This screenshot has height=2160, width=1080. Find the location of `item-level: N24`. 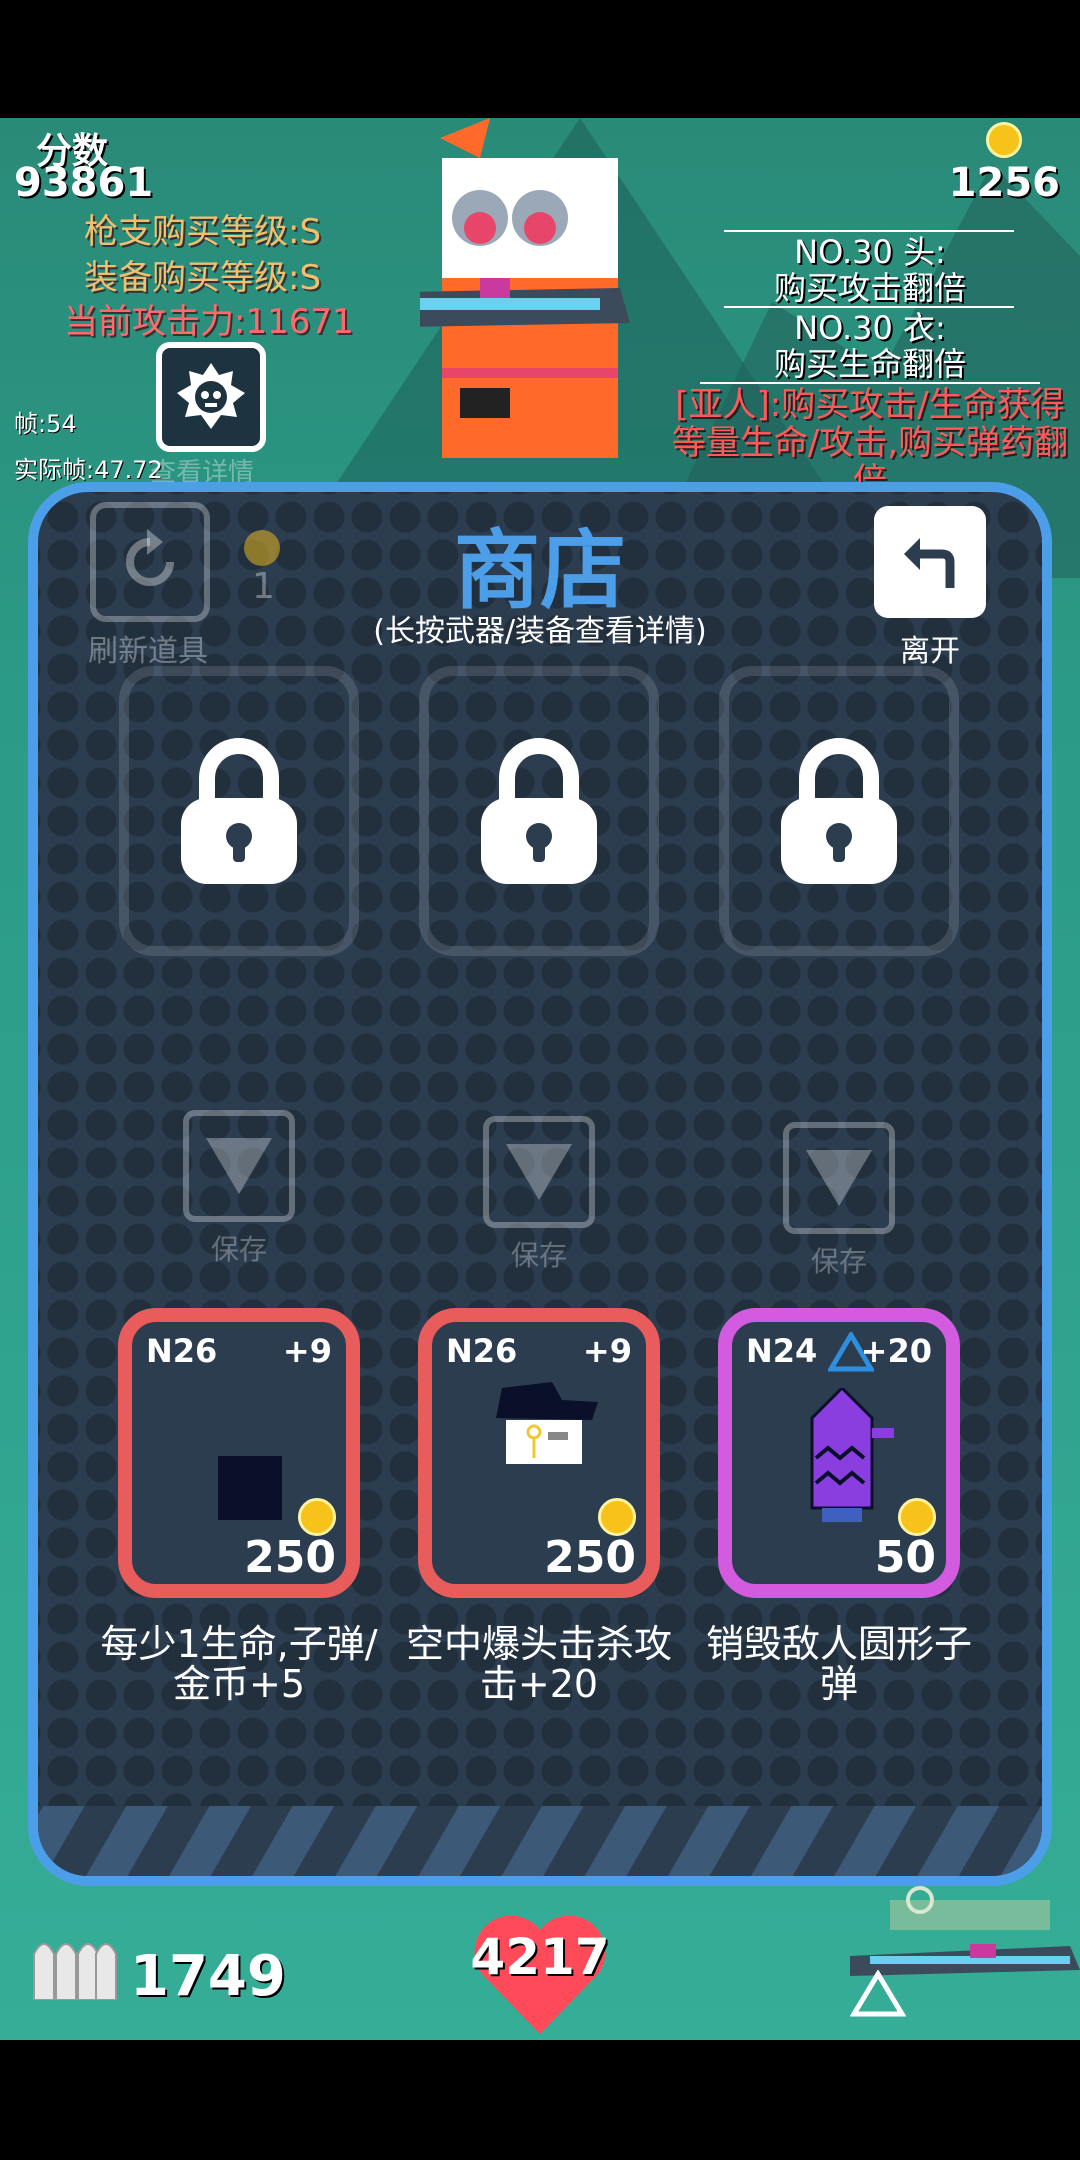

item-level: N24 is located at coordinates (782, 1351).